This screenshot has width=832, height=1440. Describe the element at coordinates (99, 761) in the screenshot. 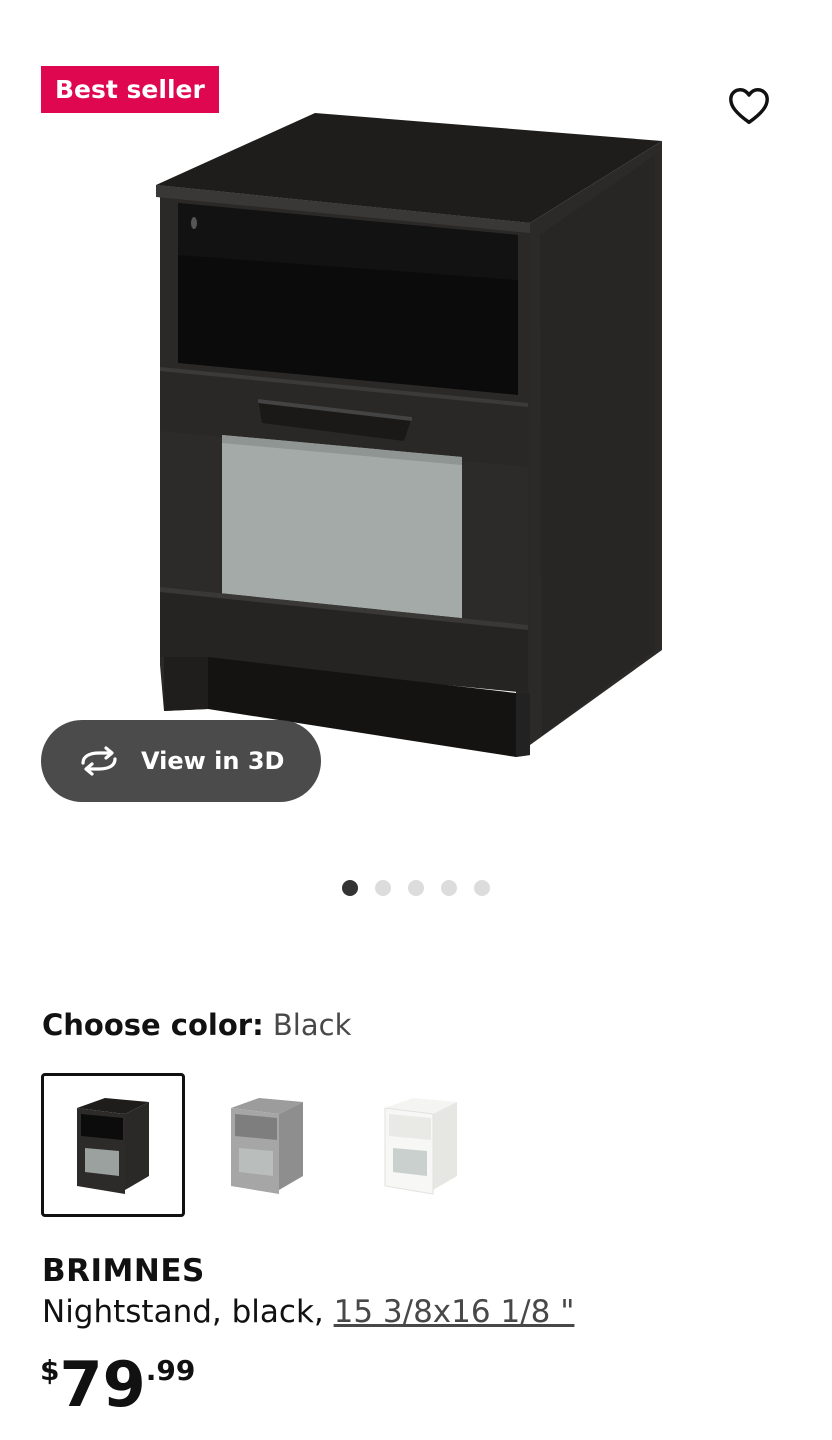

I see `rotate-3d-icon` at that location.